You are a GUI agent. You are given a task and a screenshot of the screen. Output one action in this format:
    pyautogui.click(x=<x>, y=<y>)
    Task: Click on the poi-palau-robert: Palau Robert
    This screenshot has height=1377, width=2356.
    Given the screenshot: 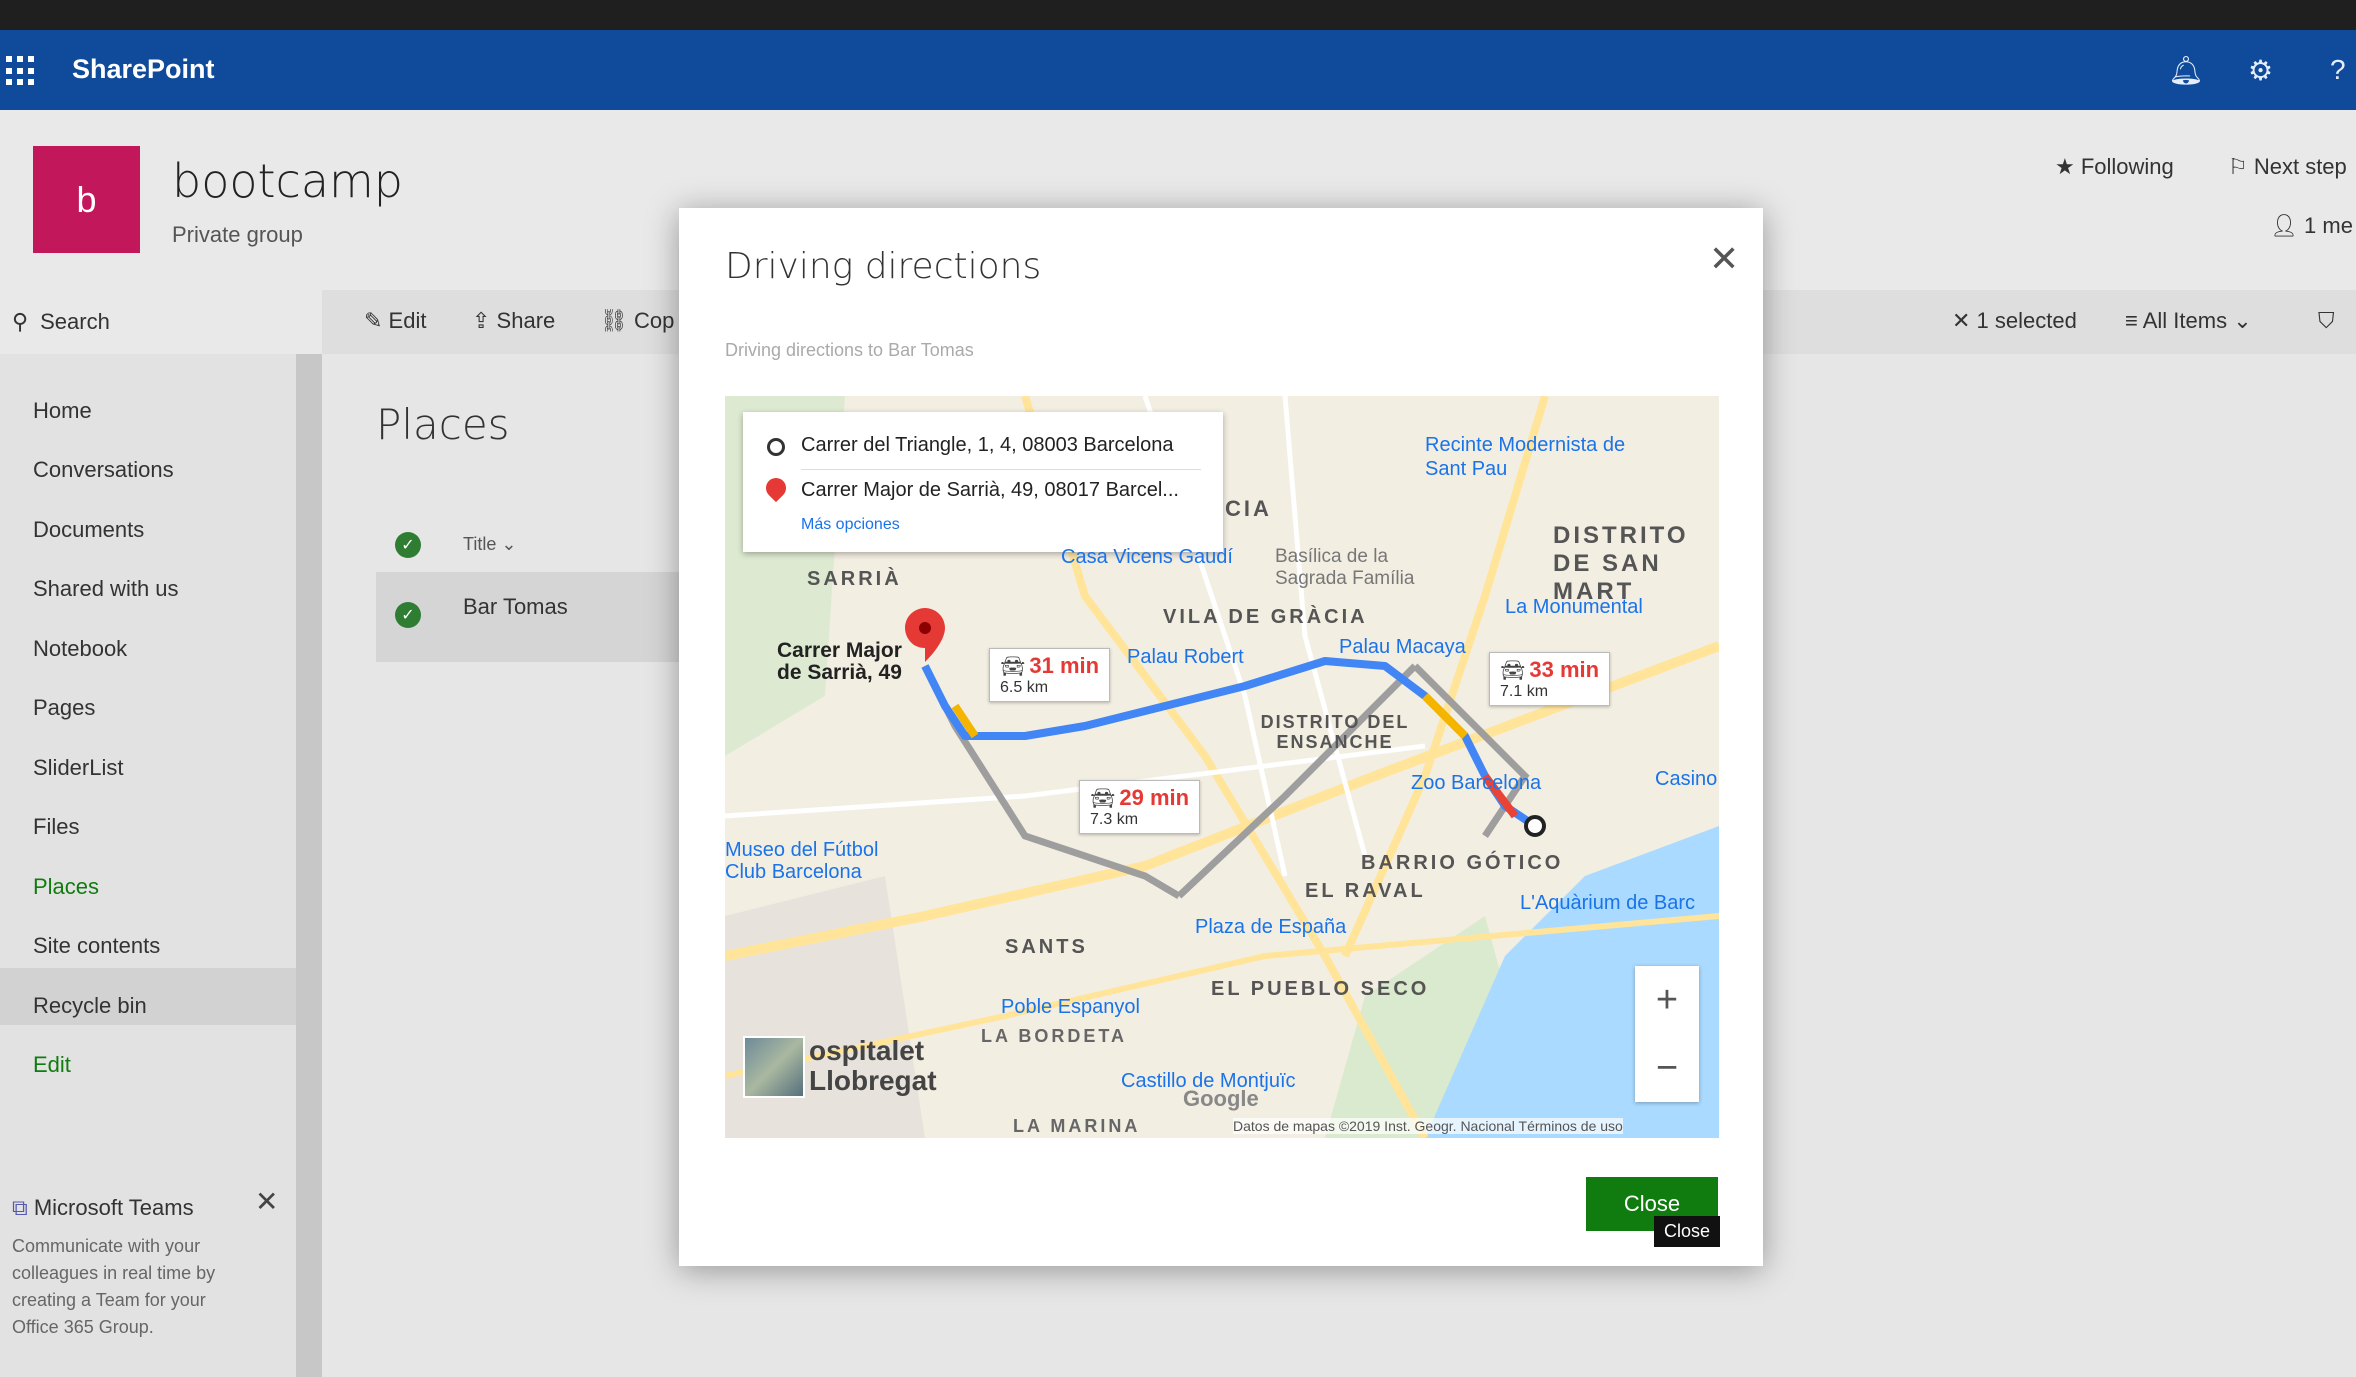 What is the action you would take?
    pyautogui.click(x=1185, y=657)
    